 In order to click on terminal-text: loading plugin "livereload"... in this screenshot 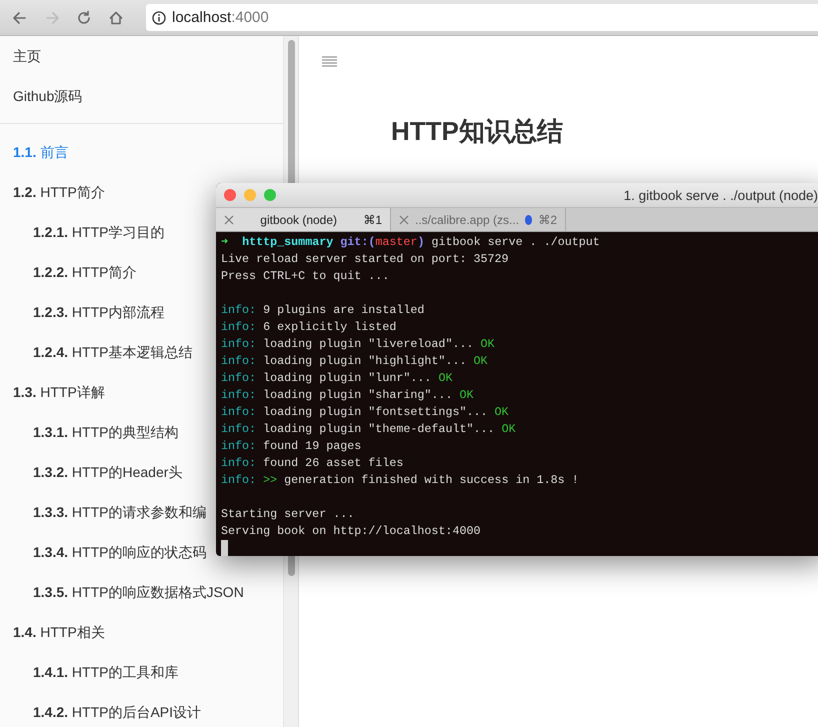, I will do `click(368, 344)`.